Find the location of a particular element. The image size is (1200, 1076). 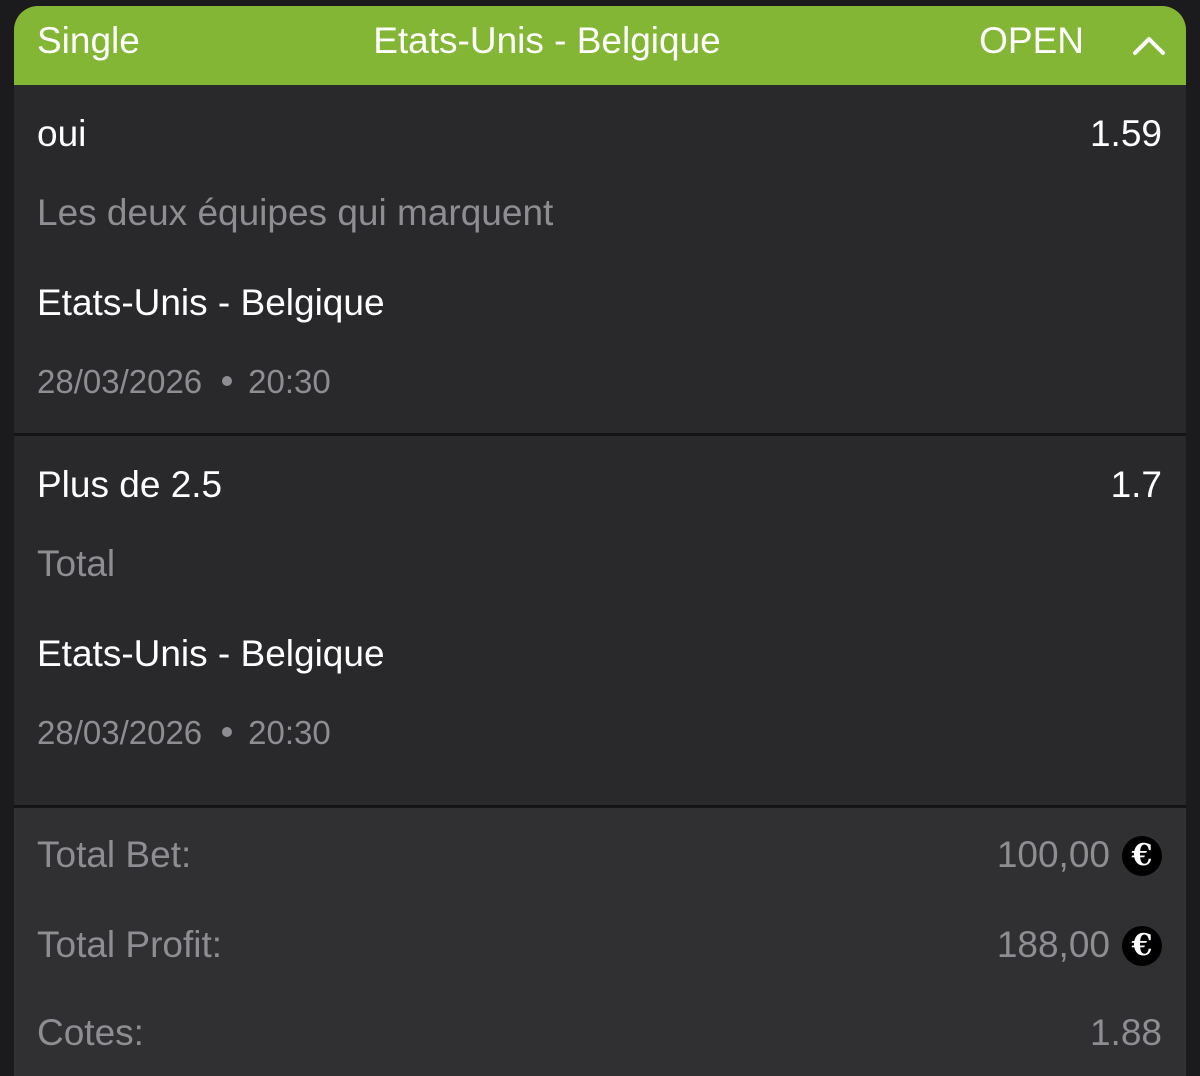

selection-odds: 1.7 is located at coordinates (1136, 484).